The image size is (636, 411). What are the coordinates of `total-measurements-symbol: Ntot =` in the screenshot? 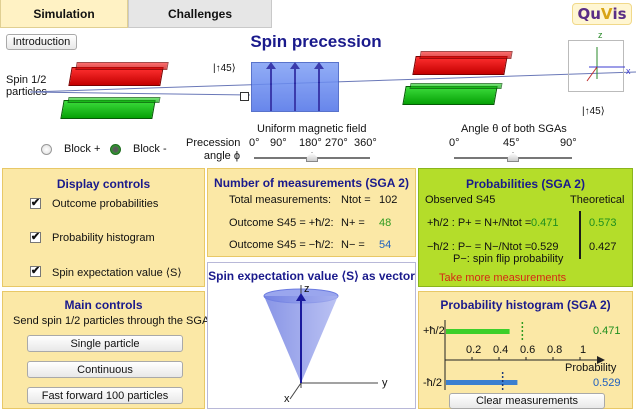 It's located at (356, 200).